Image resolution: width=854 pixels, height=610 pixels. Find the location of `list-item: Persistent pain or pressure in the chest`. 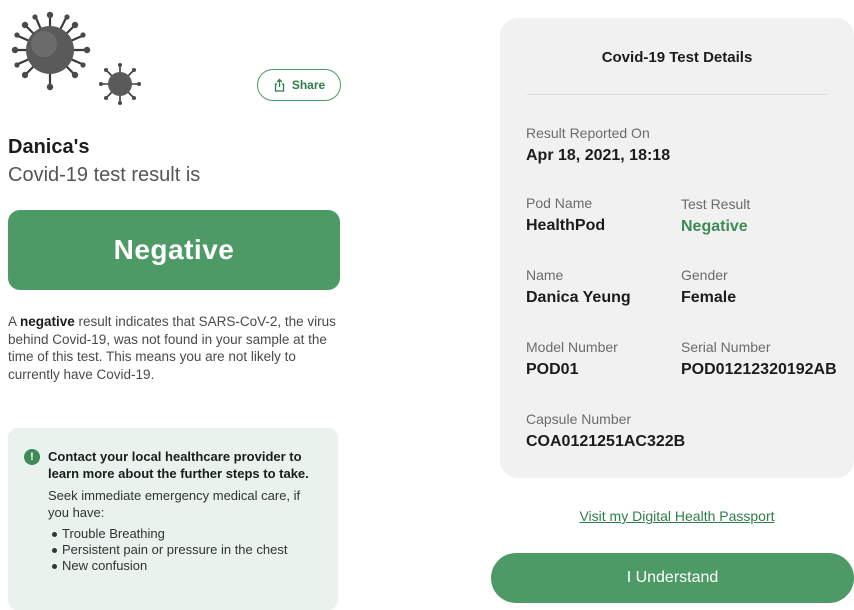

list-item: Persistent pain or pressure in the chest is located at coordinates (185, 550).